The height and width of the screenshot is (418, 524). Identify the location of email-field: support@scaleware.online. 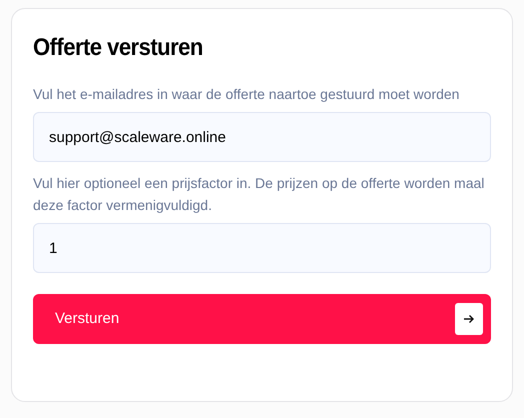
(262, 137).